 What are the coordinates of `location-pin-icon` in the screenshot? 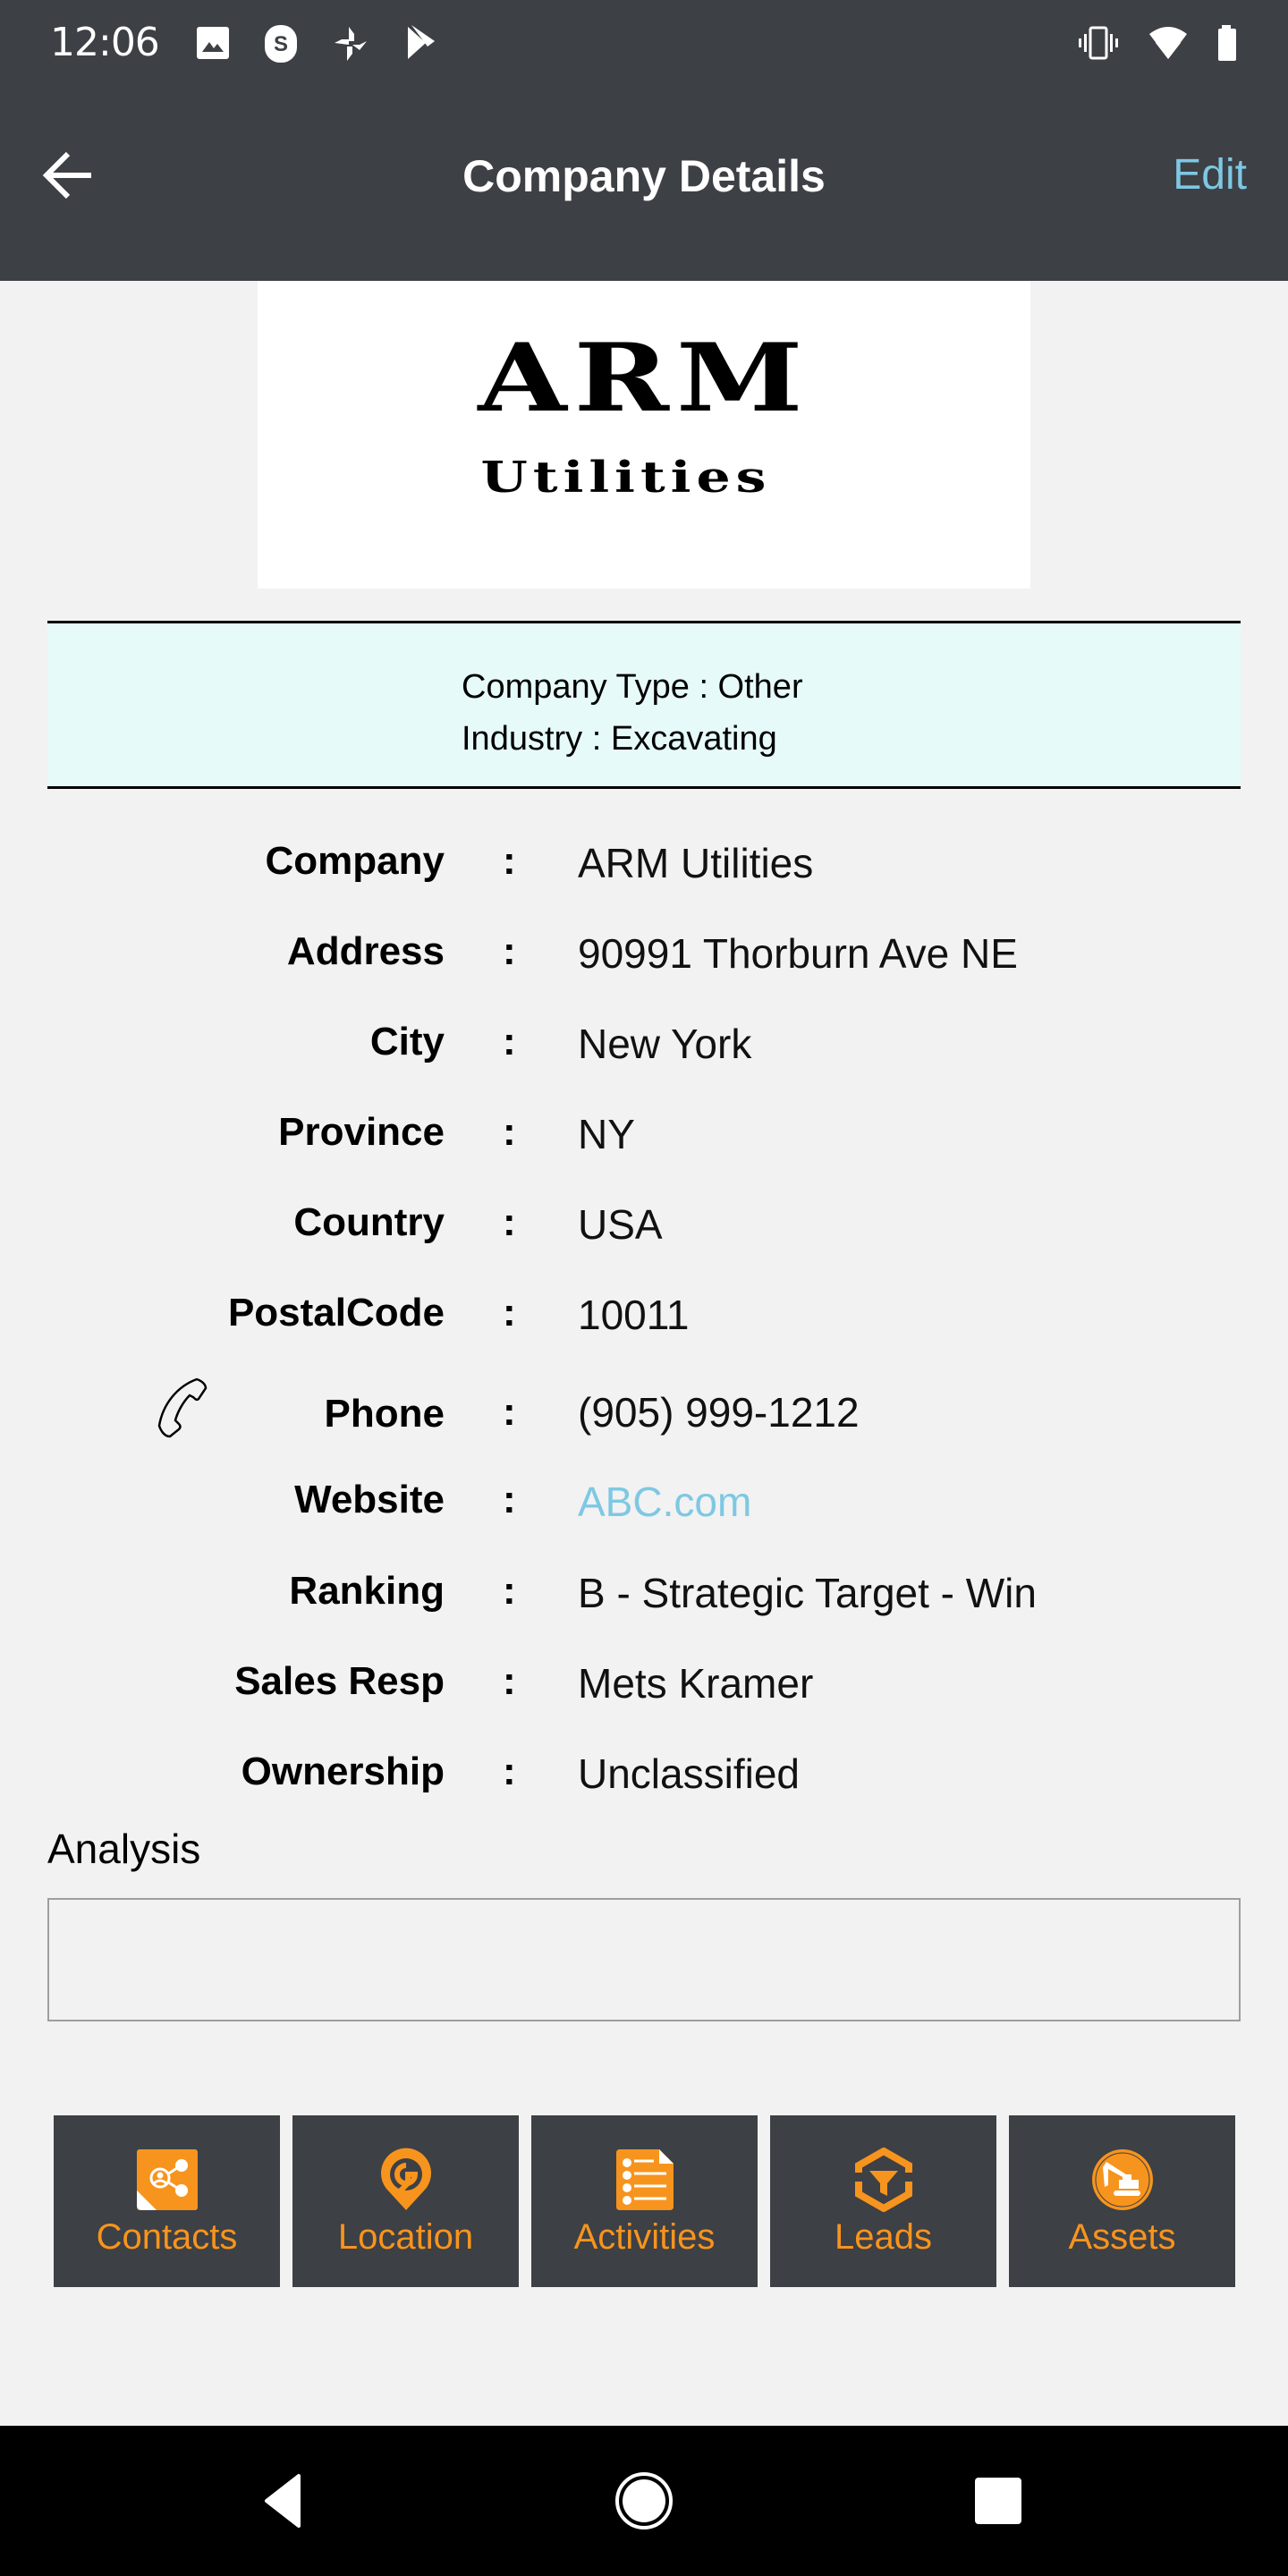 It's located at (405, 2179).